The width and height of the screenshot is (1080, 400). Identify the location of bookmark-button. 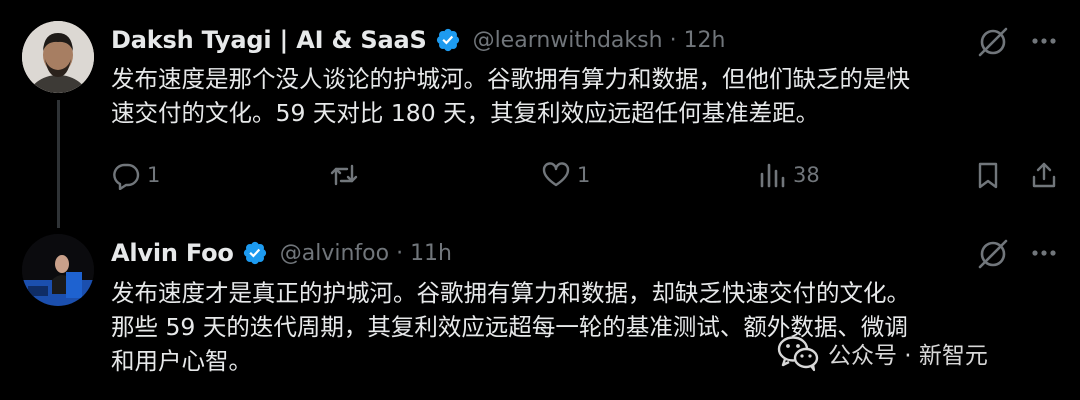
(988, 175).